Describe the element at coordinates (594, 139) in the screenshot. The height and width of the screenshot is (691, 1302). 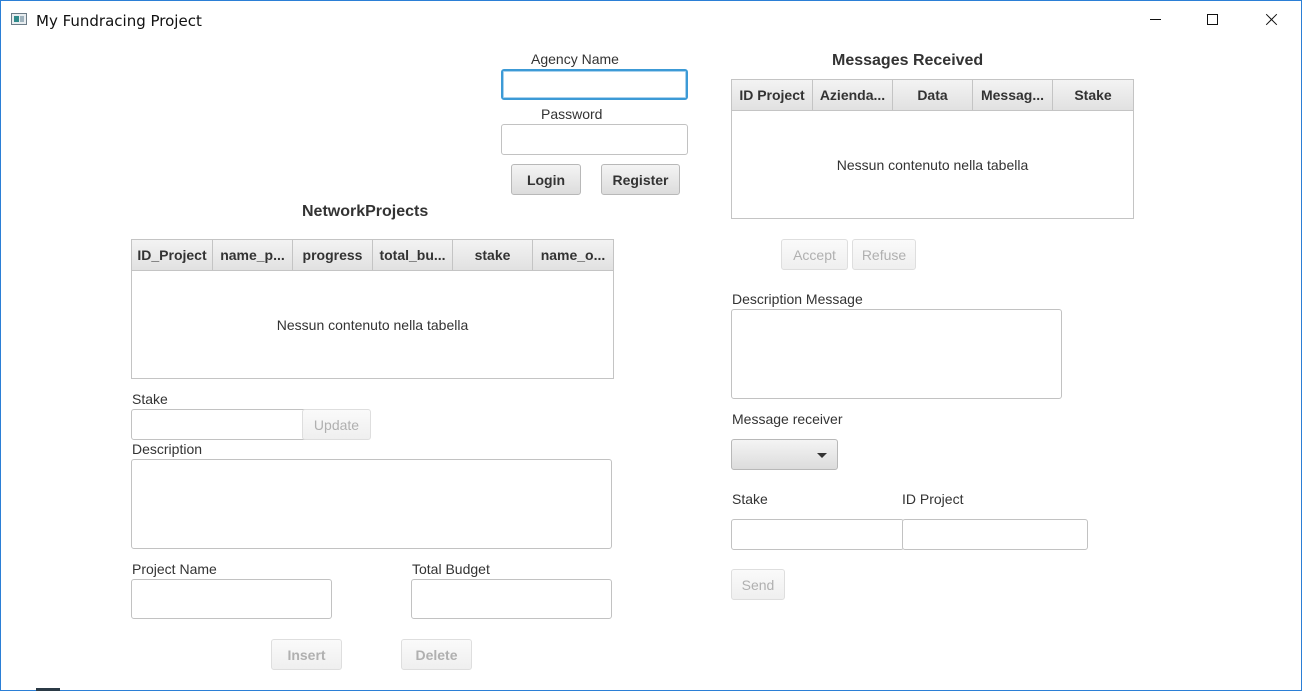
I see `password-input` at that location.